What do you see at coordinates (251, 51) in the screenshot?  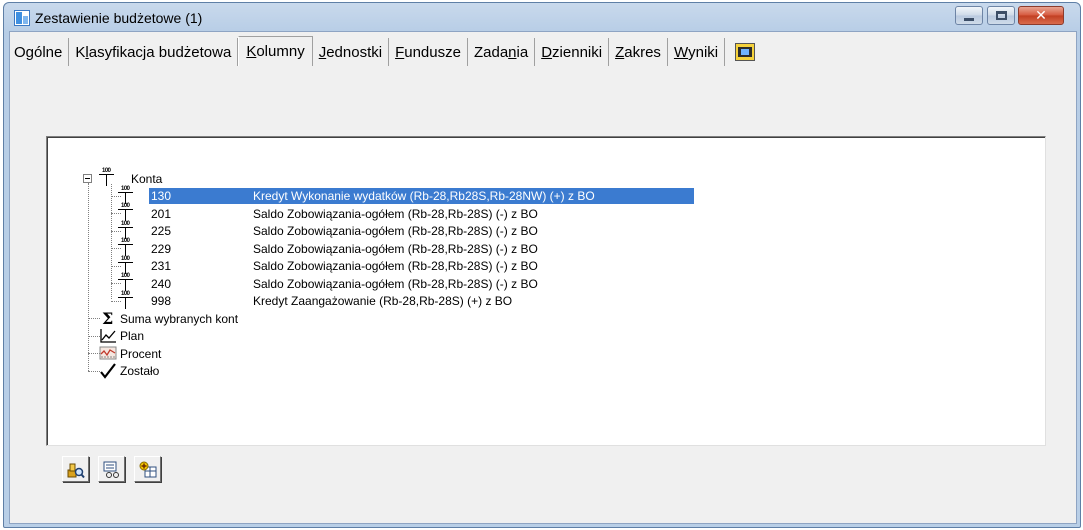 I see `tab-label-mnemonic: K` at bounding box center [251, 51].